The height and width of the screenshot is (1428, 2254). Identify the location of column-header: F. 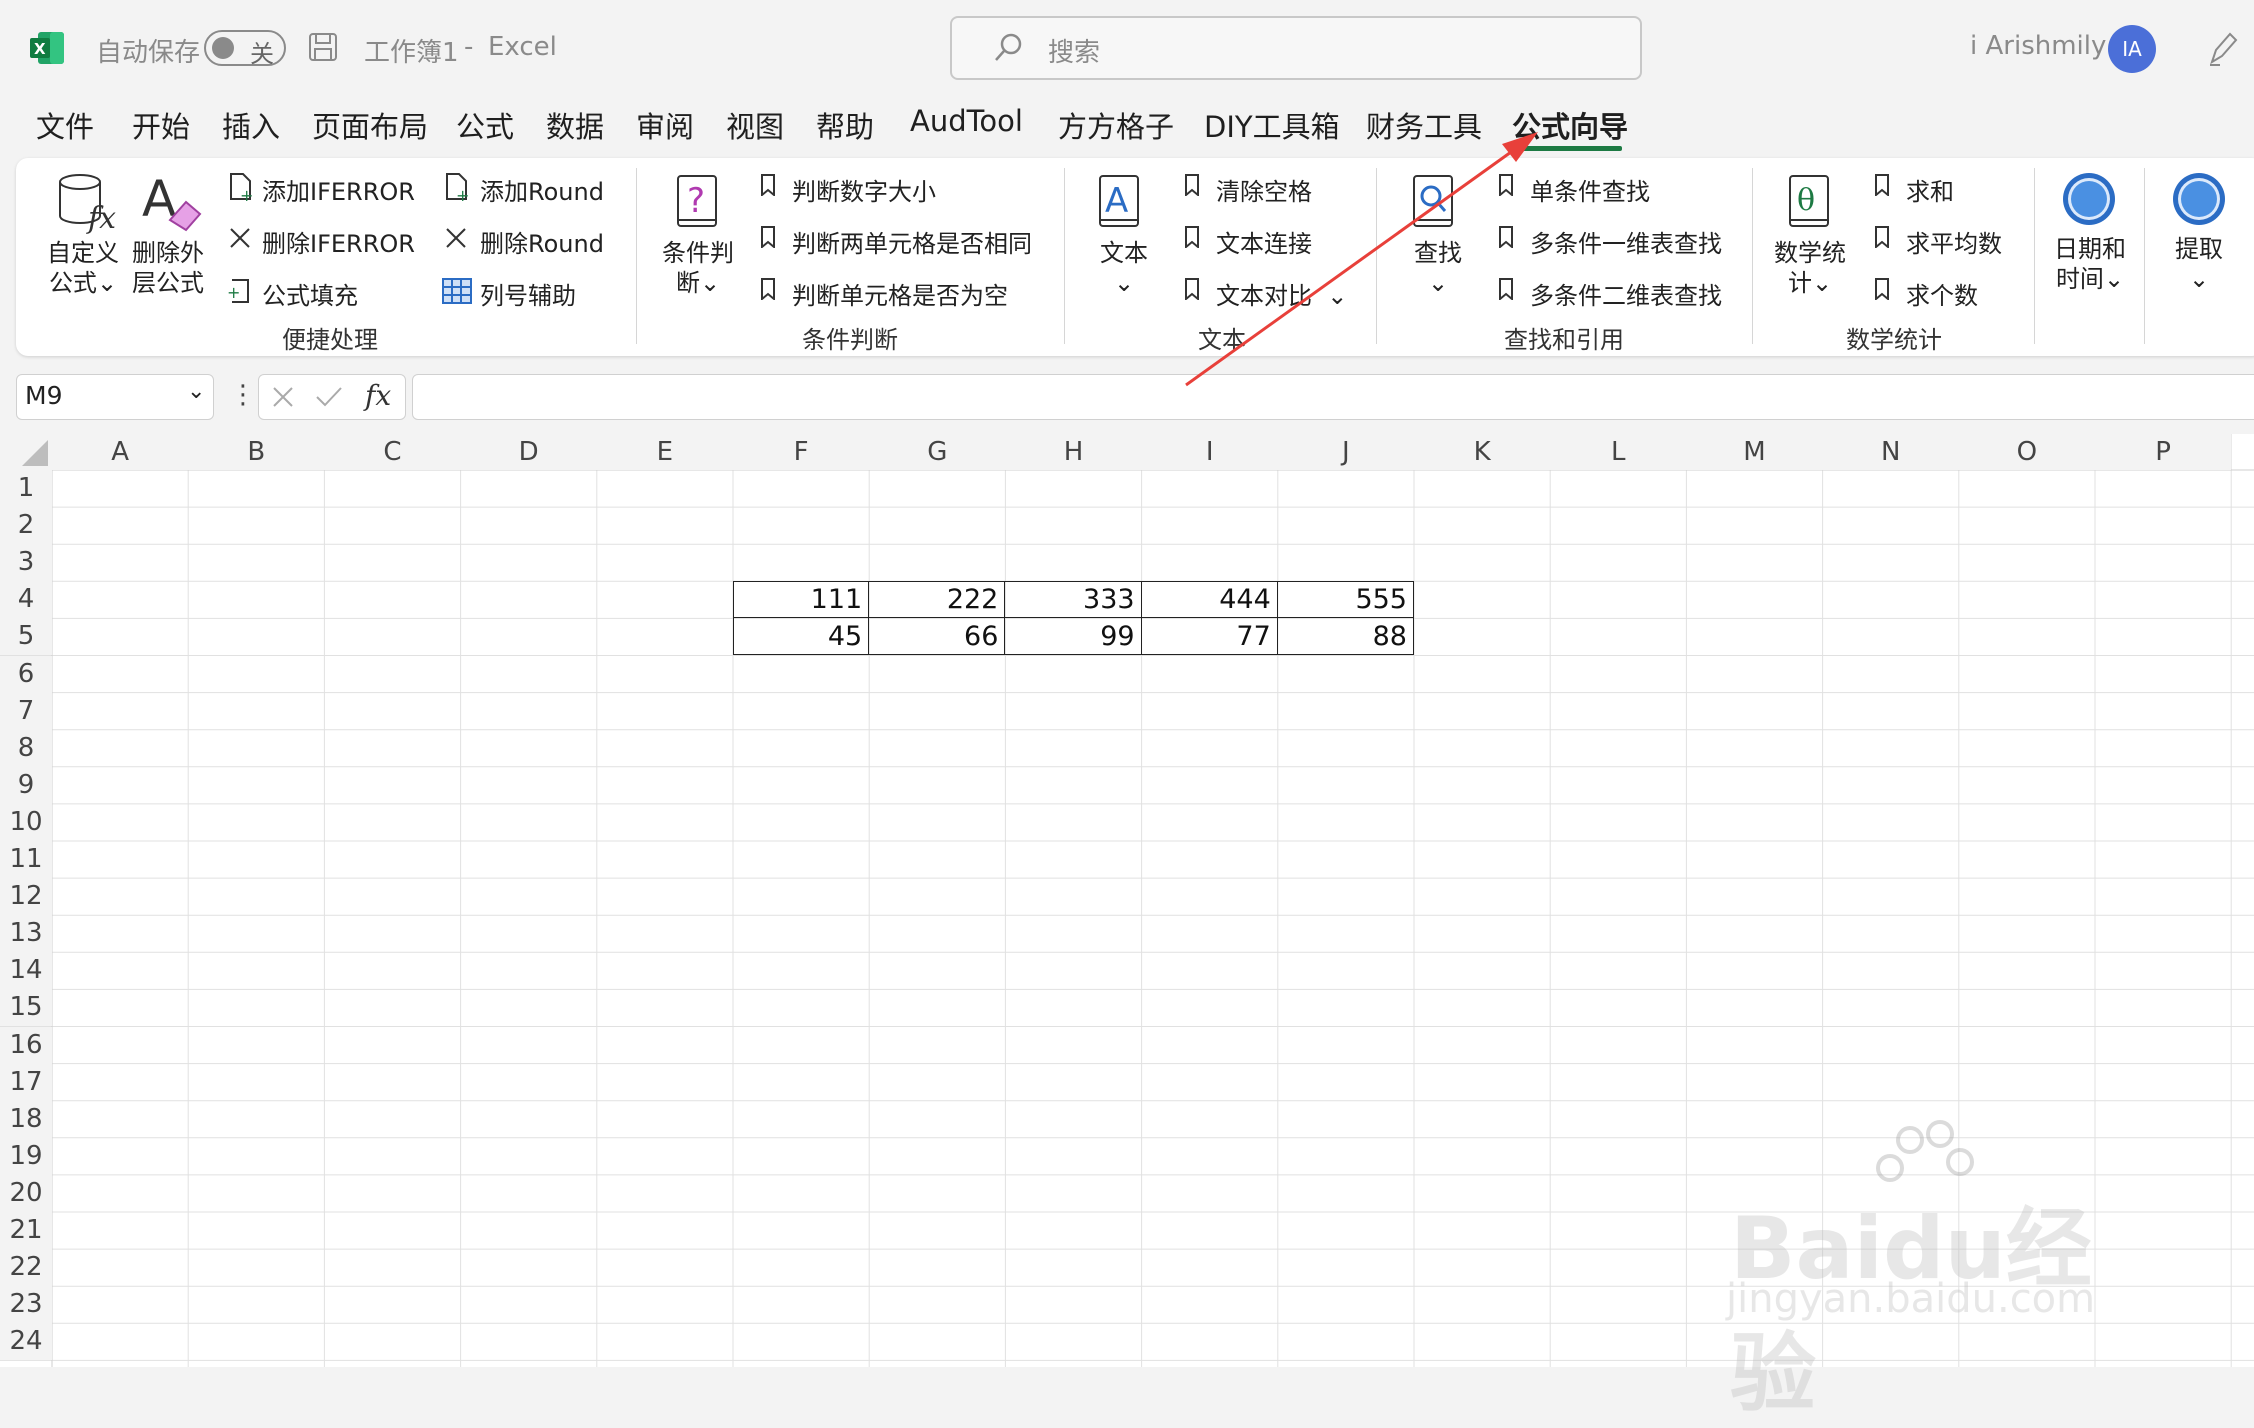
(801, 452).